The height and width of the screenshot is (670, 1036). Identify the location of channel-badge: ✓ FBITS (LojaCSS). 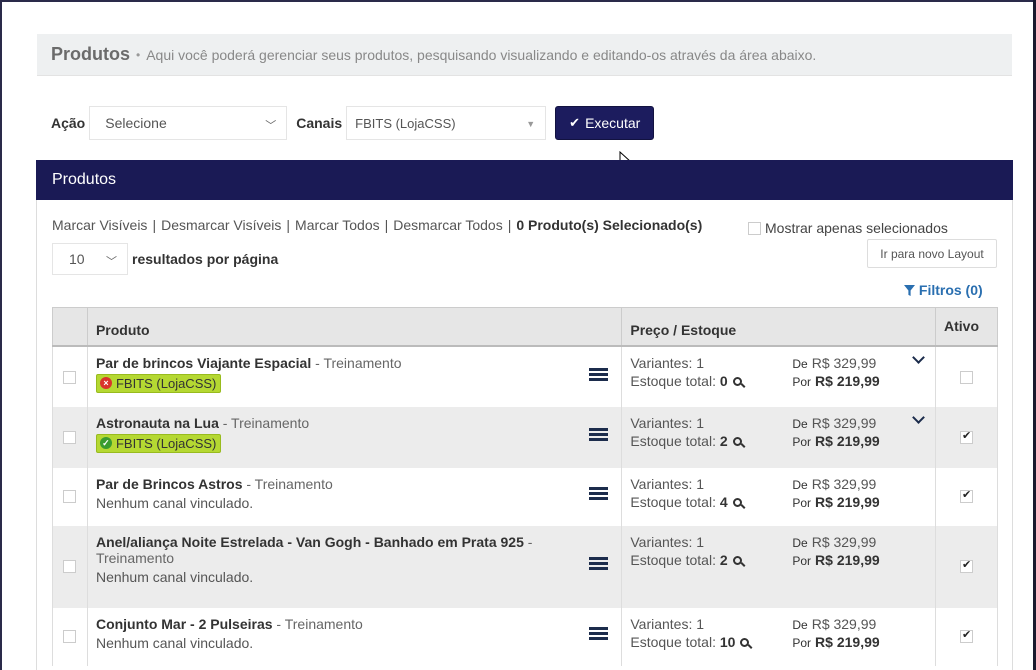
(158, 443).